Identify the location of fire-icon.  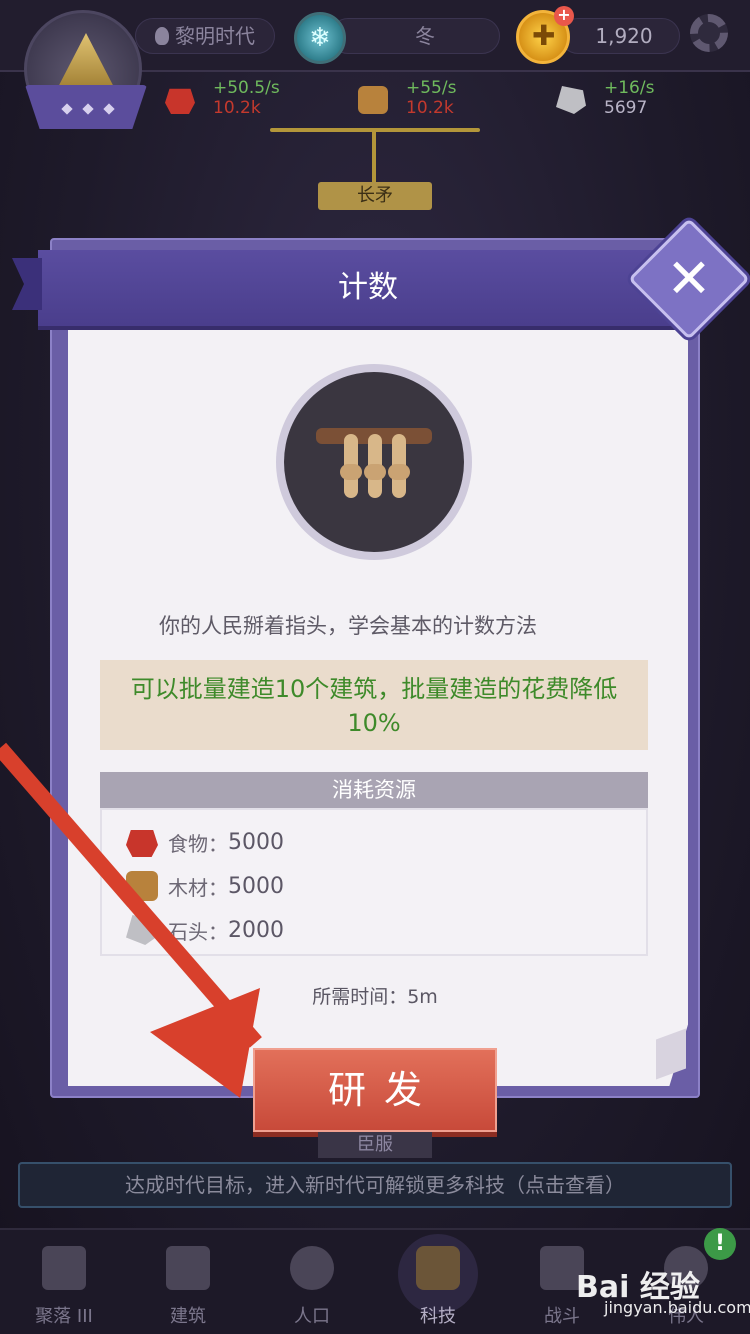
(162, 36).